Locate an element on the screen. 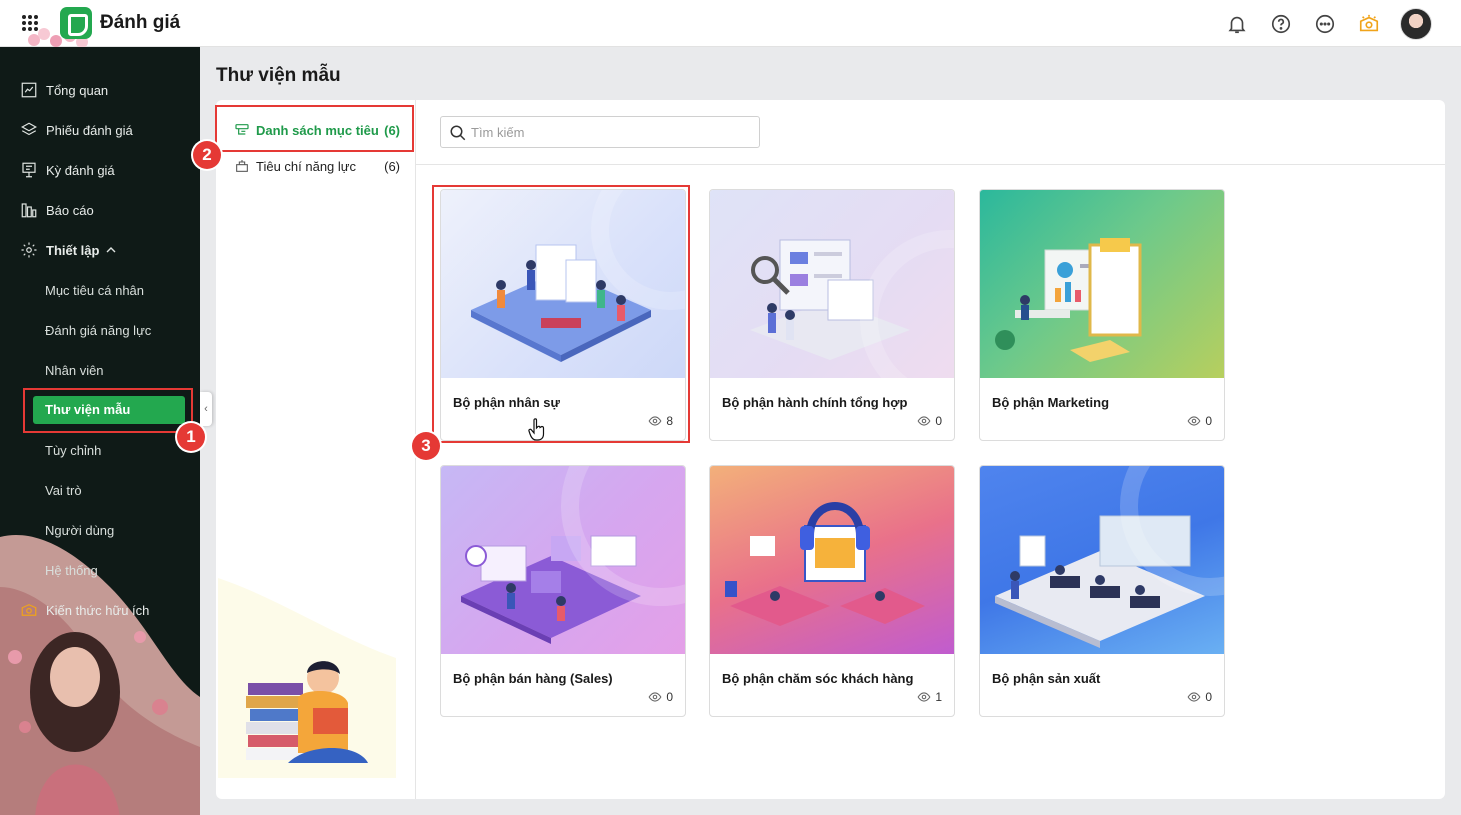  sidebar-item-reports: Báo cáo is located at coordinates (57, 210).